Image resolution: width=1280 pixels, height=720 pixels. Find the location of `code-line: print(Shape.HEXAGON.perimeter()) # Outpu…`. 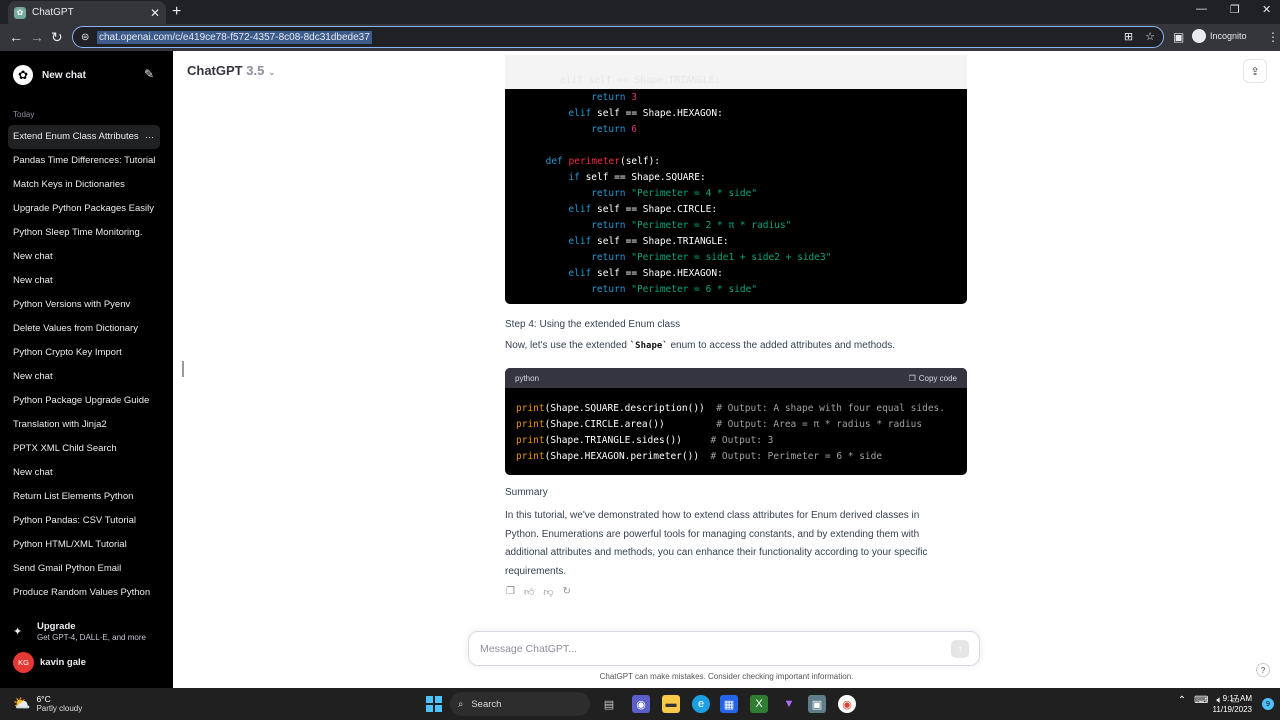

code-line: print(Shape.HEXAGON.perimeter()) # Outpu… is located at coordinates (699, 456).